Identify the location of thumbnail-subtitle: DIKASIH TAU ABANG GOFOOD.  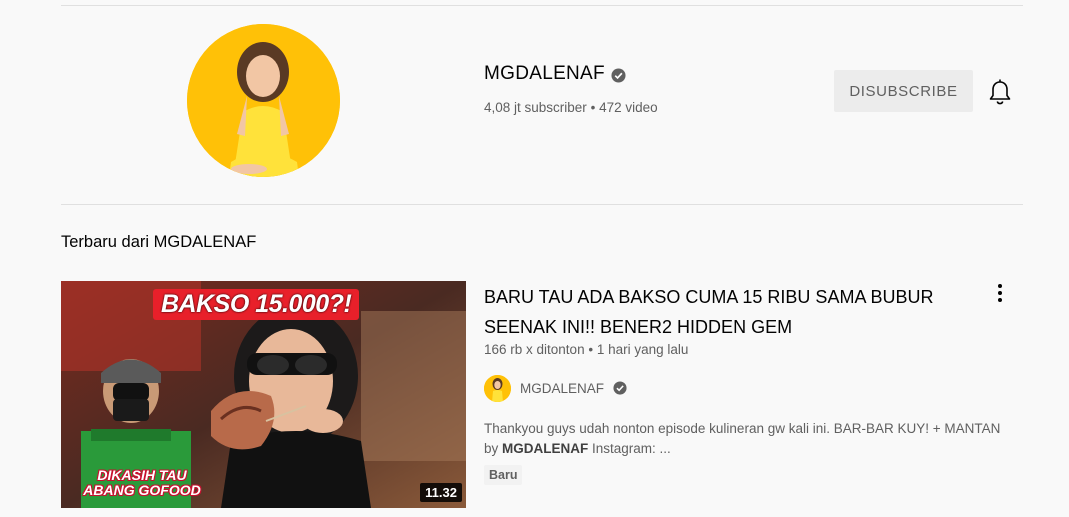
(142, 483).